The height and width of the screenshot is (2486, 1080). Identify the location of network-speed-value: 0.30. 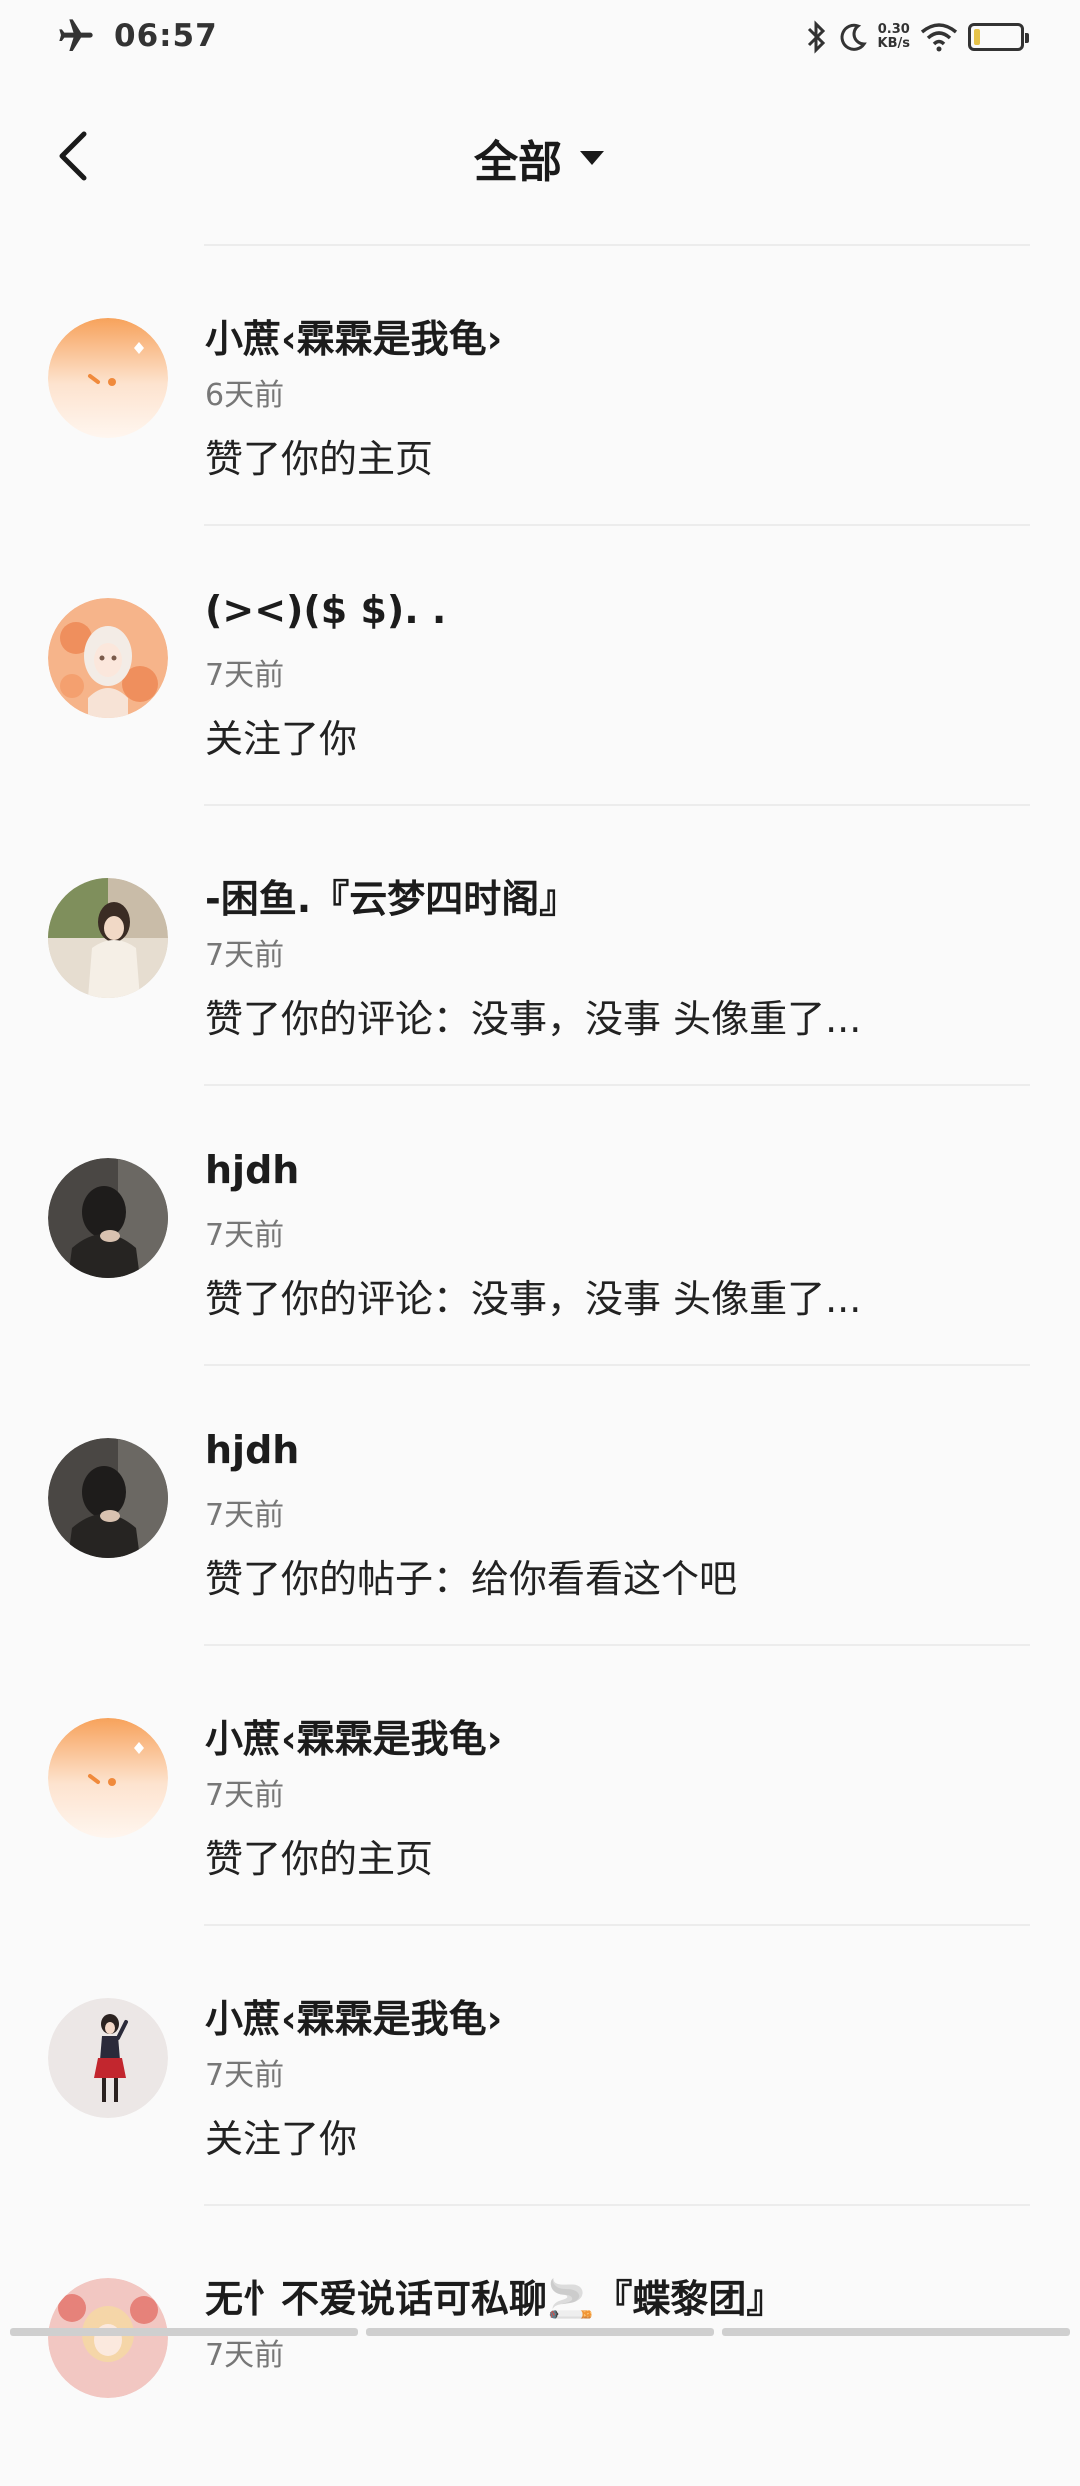
(893, 29).